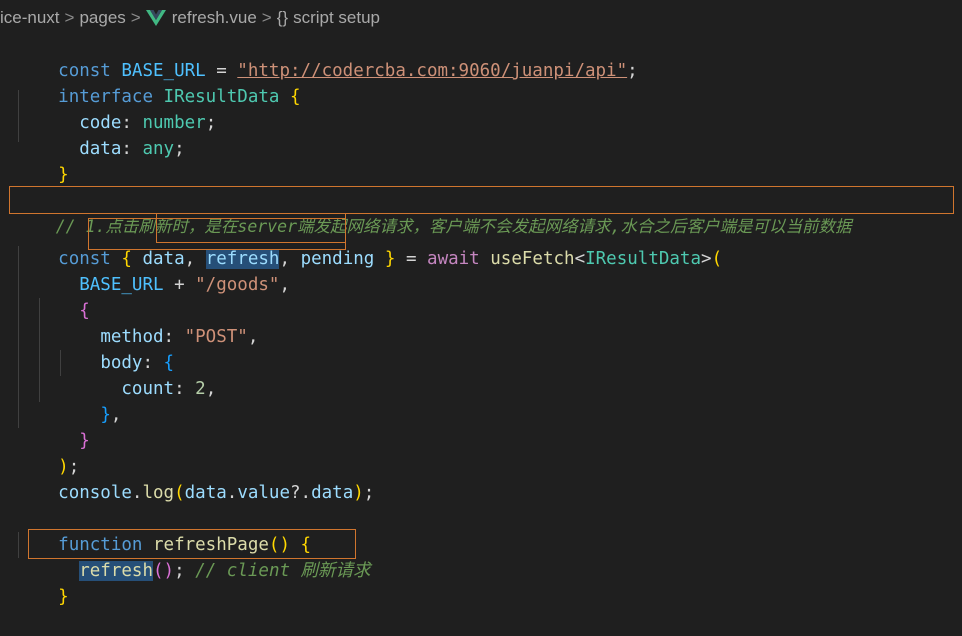 Image resolution: width=962 pixels, height=636 pixels. I want to click on code-token: 2, so click(200, 389).